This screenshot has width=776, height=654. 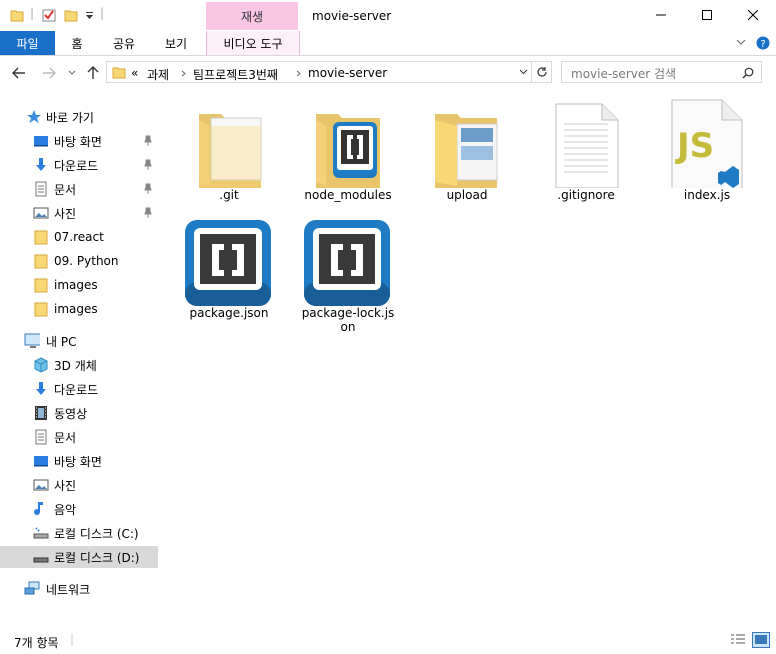 What do you see at coordinates (79, 533) in the screenshot?
I see `nav-item-local-disk-c: 로컬 디스크 (C:)` at bounding box center [79, 533].